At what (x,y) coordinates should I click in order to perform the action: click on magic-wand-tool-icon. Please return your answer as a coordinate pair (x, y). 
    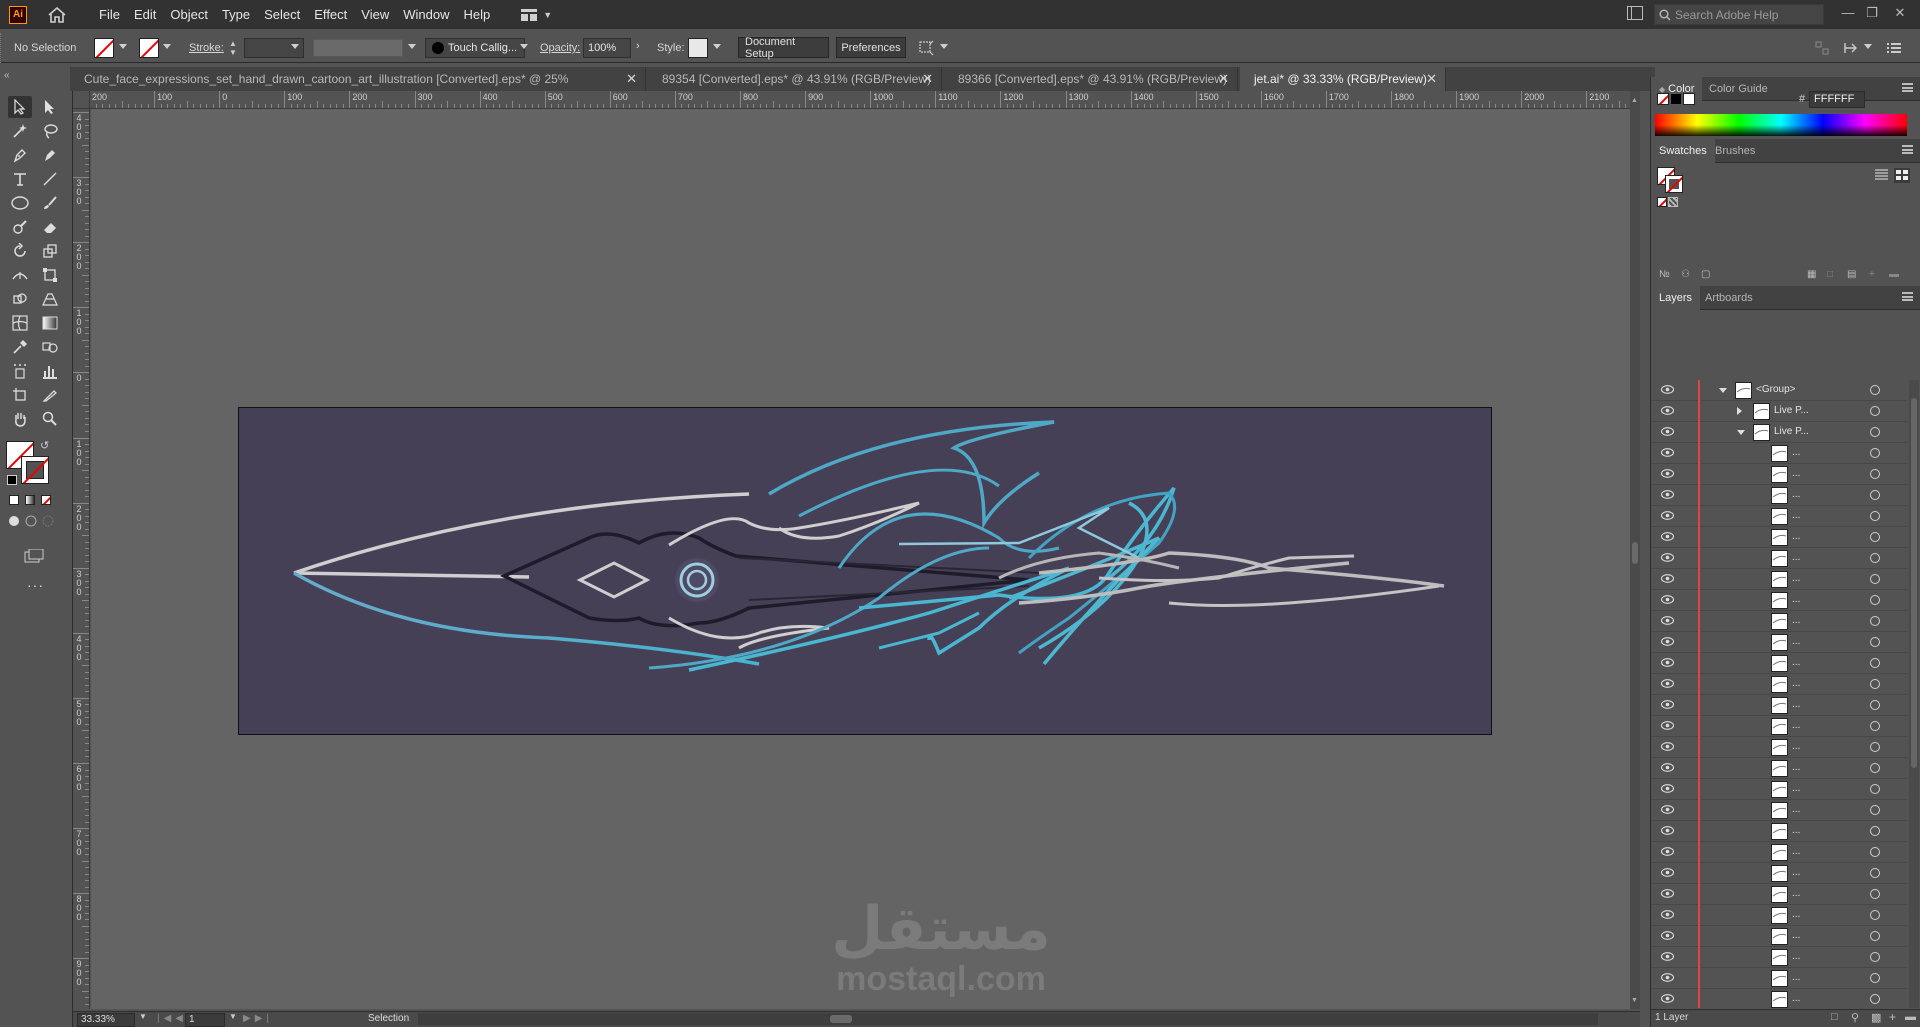
    Looking at the image, I should click on (20, 131).